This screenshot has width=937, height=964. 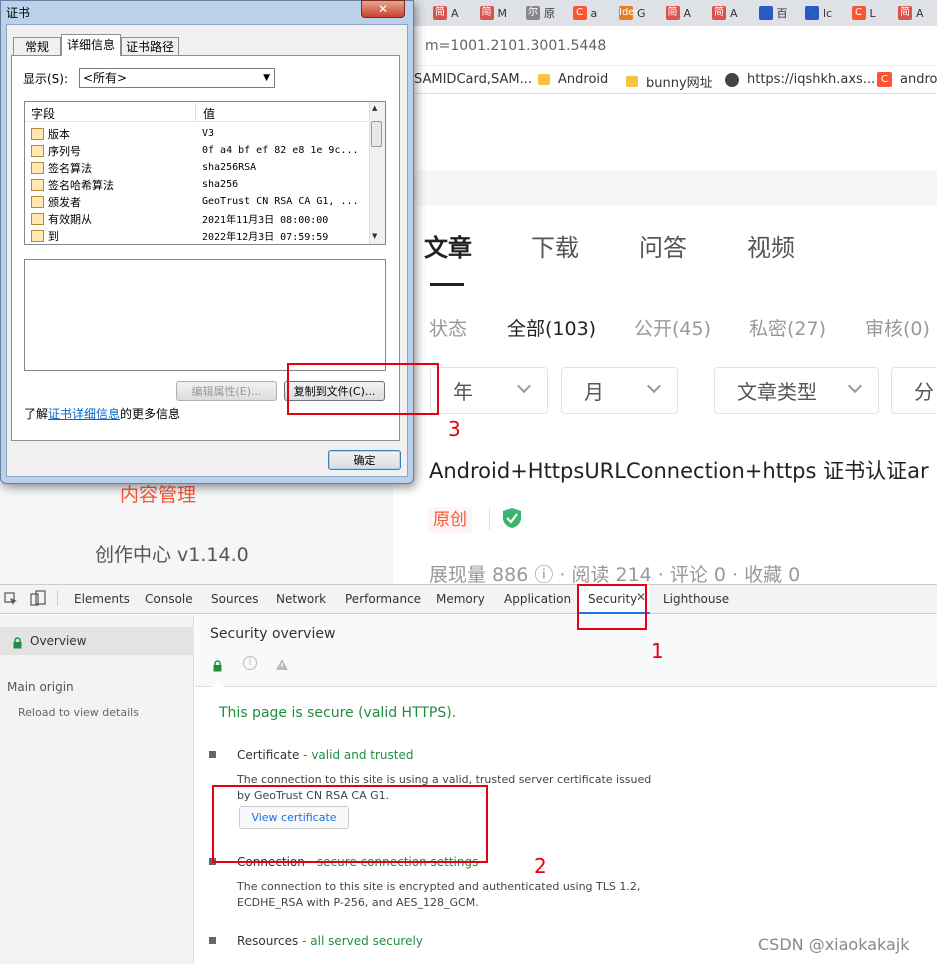 What do you see at coordinates (884, 79) in the screenshot?
I see `csdn-icon: C` at bounding box center [884, 79].